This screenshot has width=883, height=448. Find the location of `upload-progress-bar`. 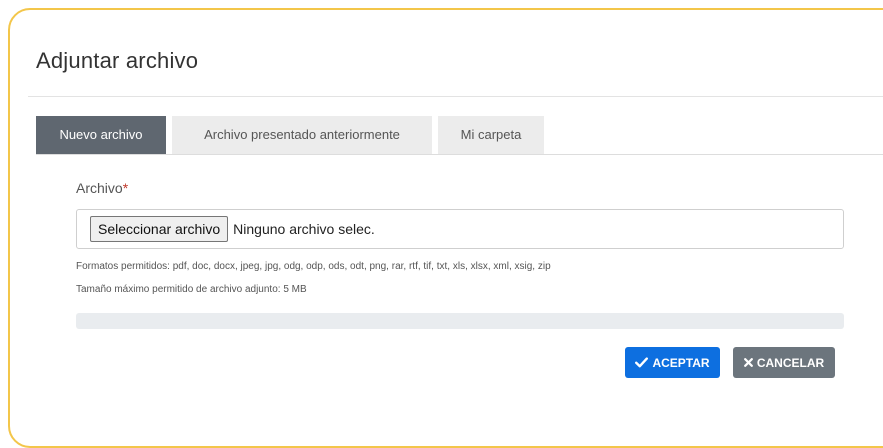

upload-progress-bar is located at coordinates (460, 321).